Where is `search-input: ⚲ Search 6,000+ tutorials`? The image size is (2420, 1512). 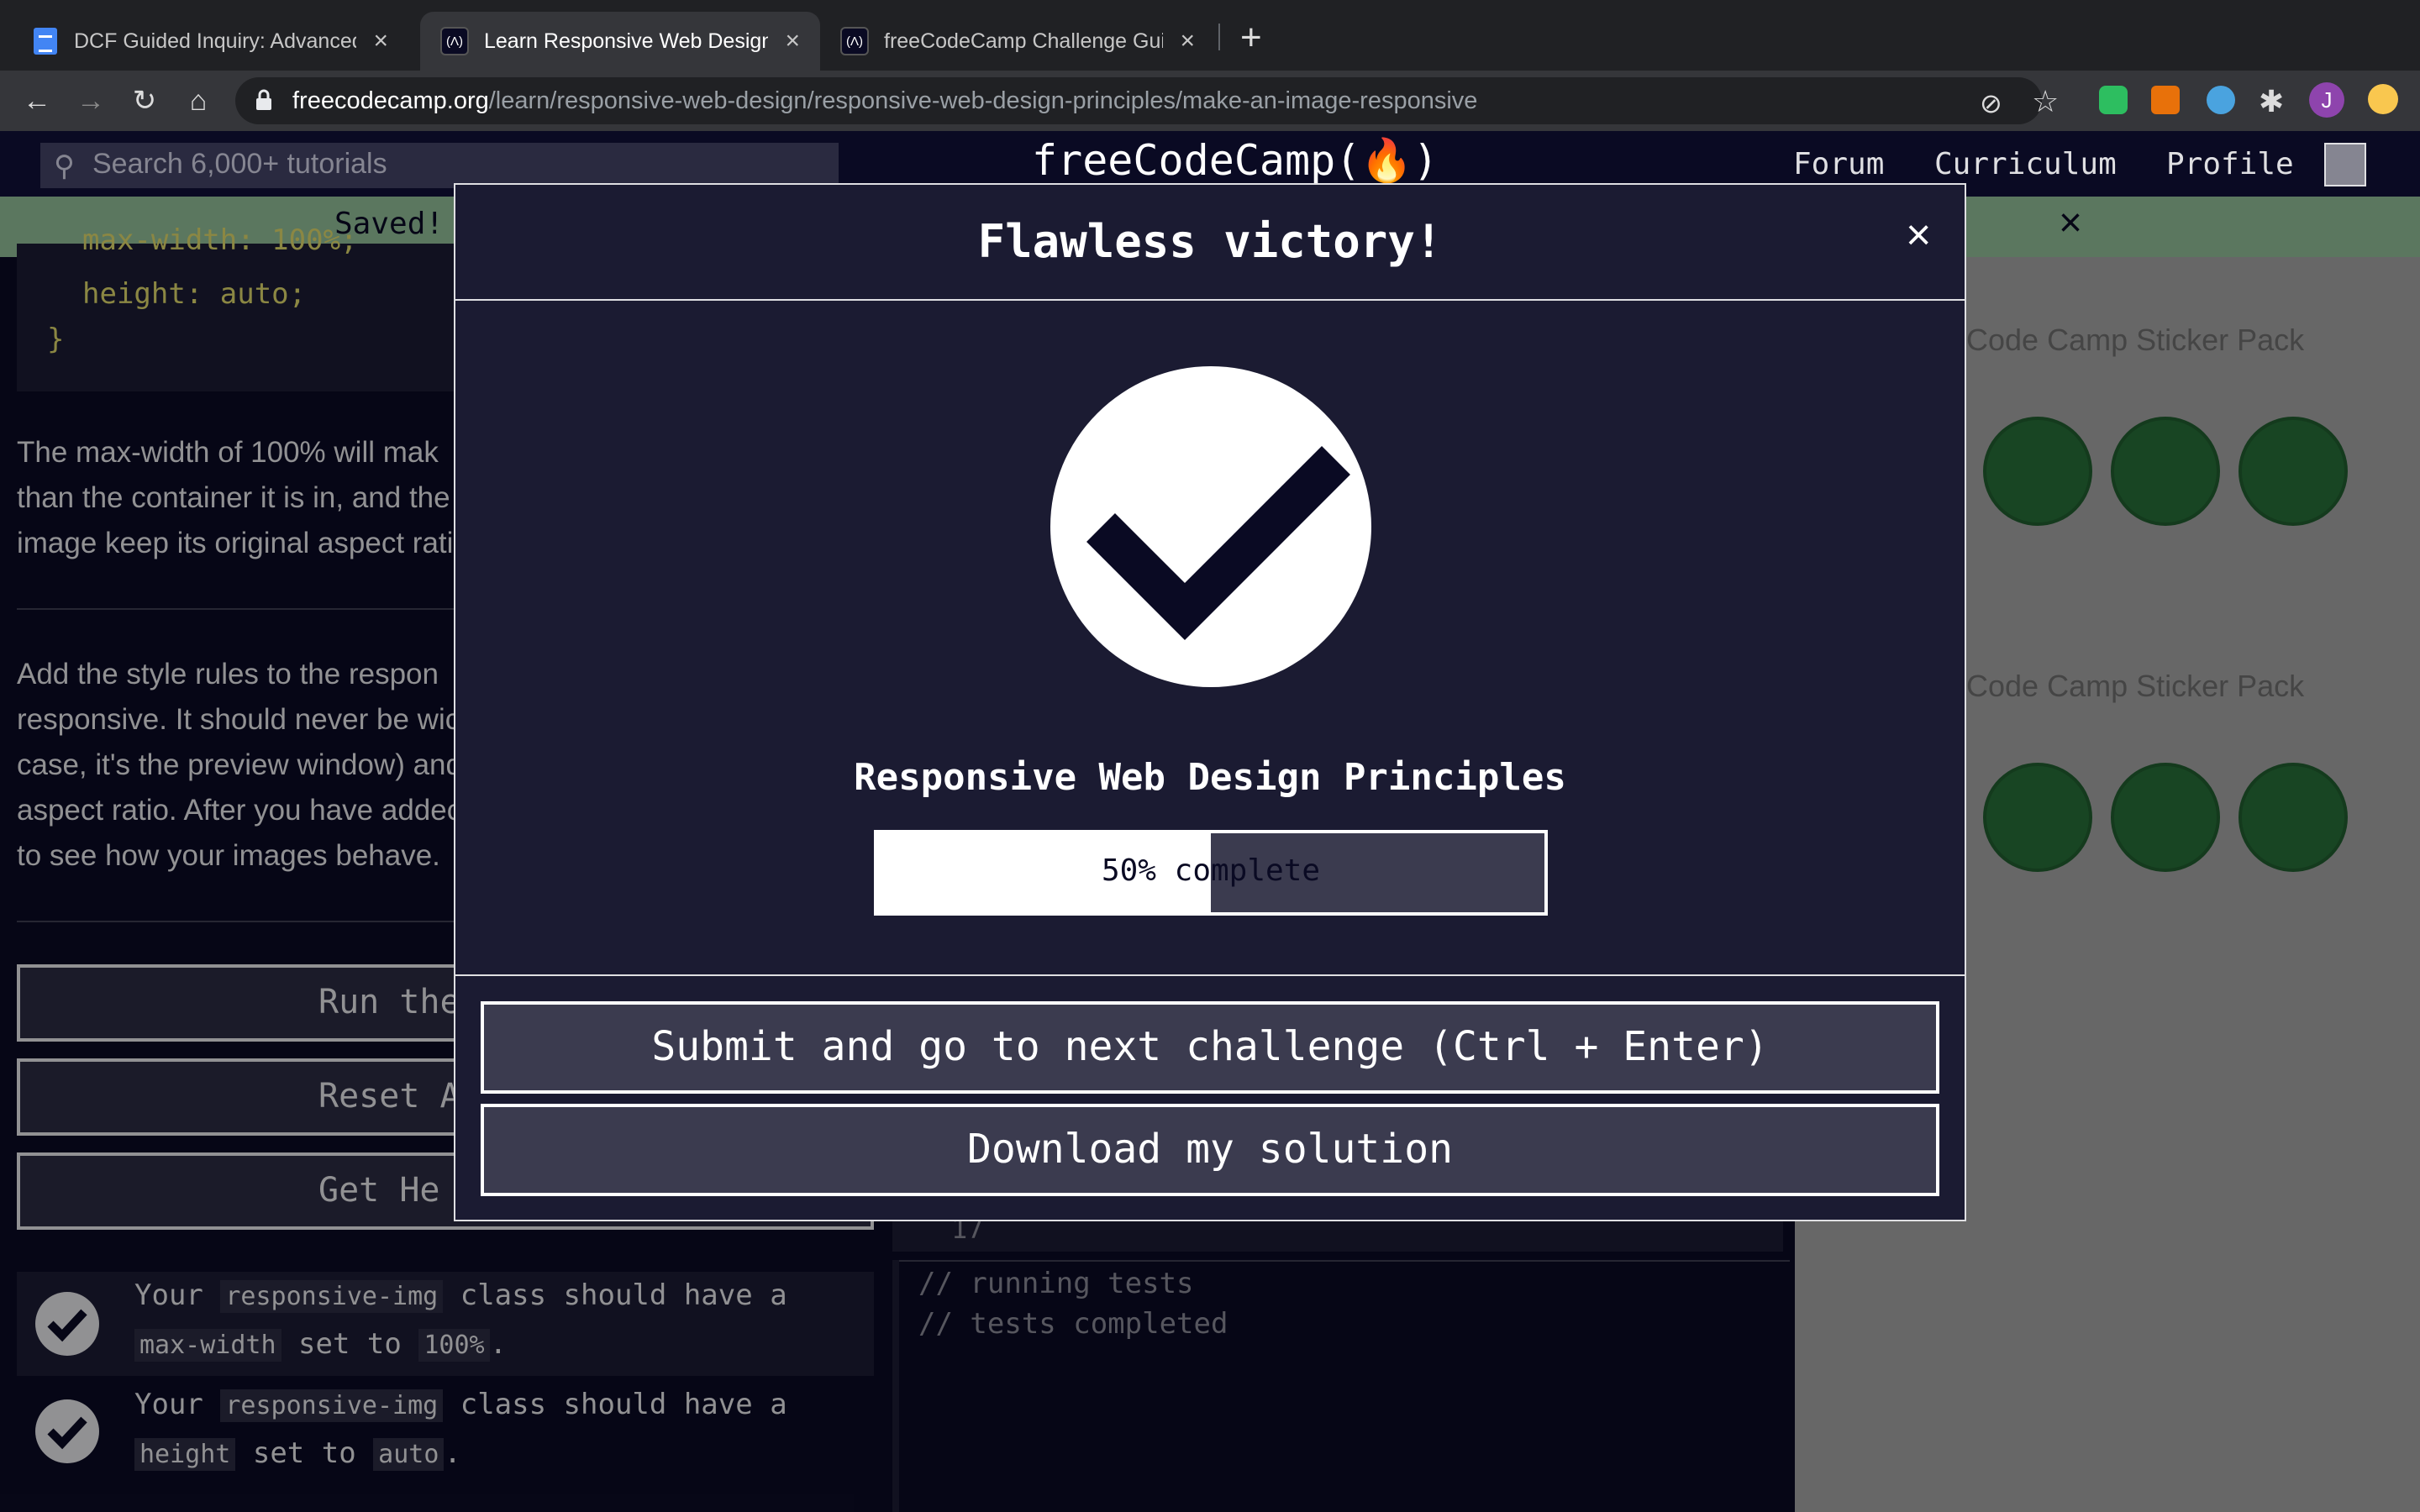
search-input: ⚲ Search 6,000+ tutorials is located at coordinates (439, 165).